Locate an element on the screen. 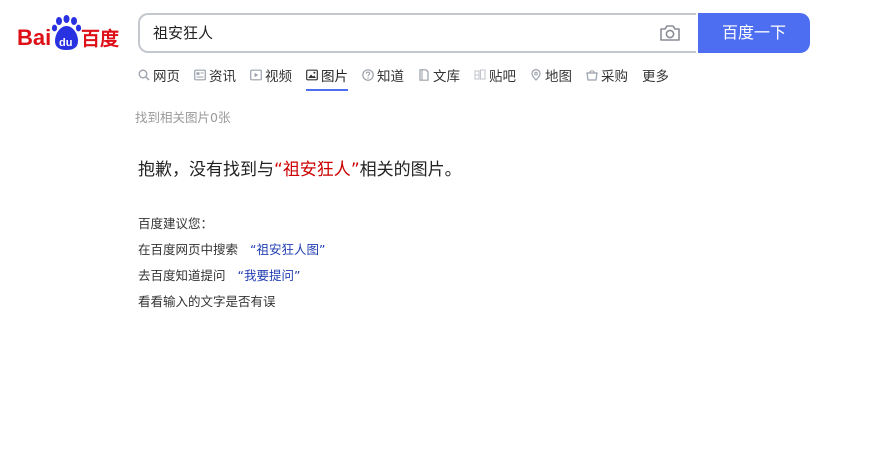 This screenshot has height=462, width=887. tab-label: 贴吧 is located at coordinates (502, 77).